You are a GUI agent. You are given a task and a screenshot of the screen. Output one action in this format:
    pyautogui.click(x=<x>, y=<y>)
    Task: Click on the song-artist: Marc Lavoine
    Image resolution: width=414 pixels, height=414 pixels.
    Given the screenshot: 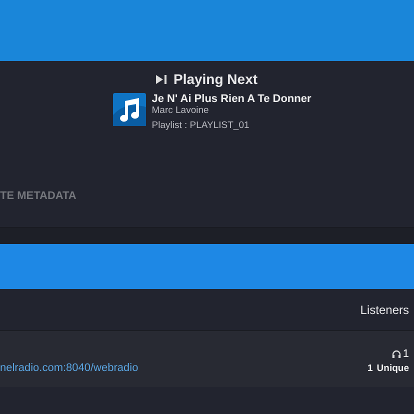 What is the action you would take?
    pyautogui.click(x=181, y=110)
    